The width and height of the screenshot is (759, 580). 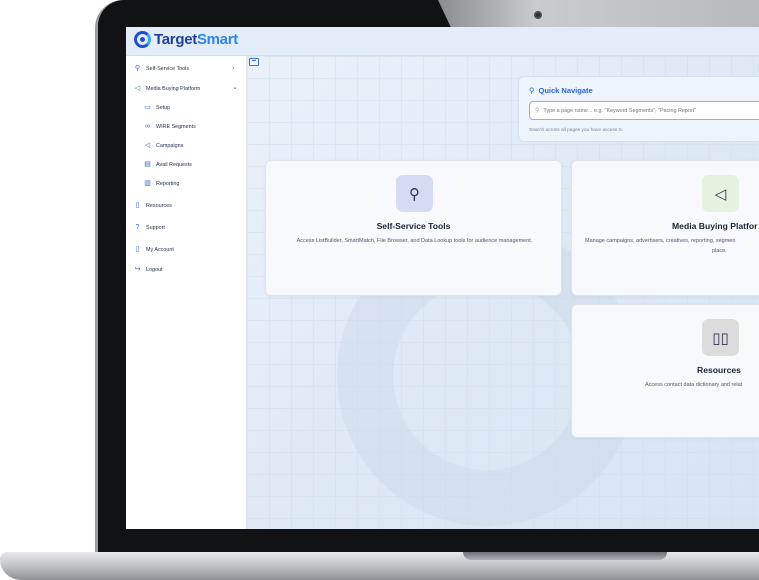 I want to click on laptop-base-groove, so click(x=565, y=556).